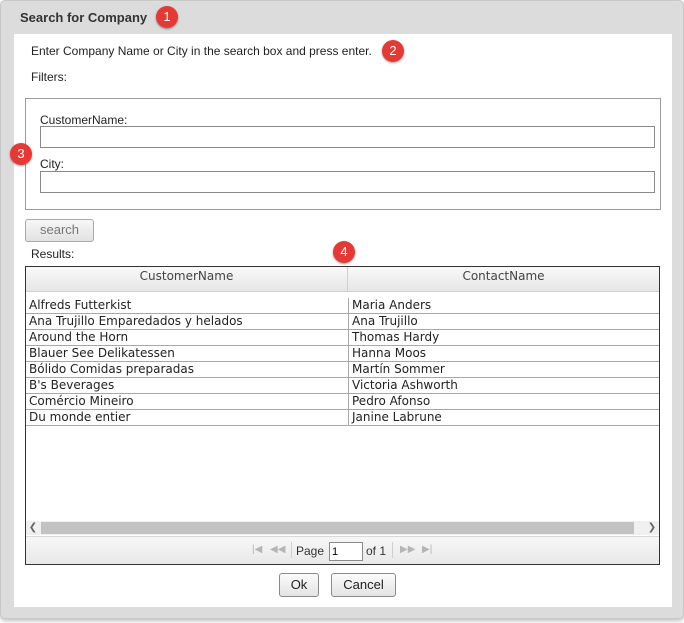  I want to click on cell-contact-name: Ana Trujillo, so click(503, 321).